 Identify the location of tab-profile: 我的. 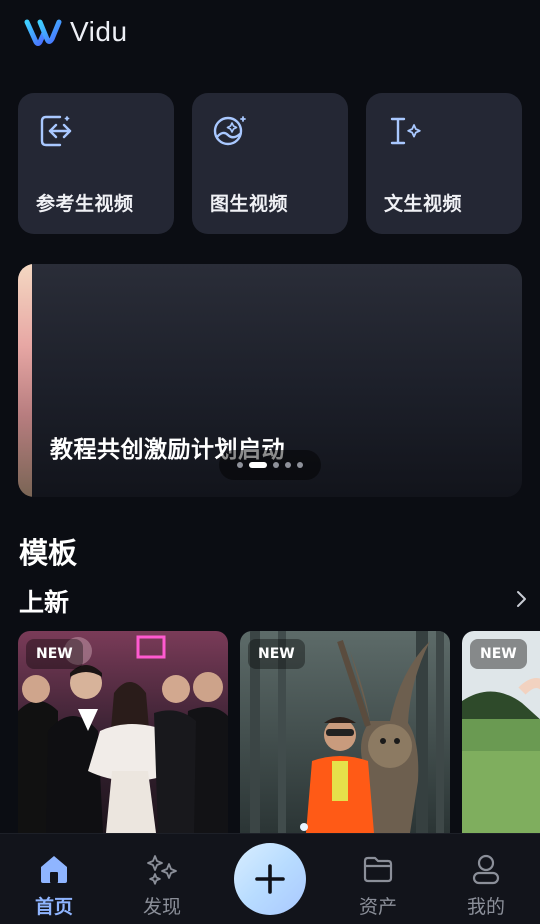
(486, 879).